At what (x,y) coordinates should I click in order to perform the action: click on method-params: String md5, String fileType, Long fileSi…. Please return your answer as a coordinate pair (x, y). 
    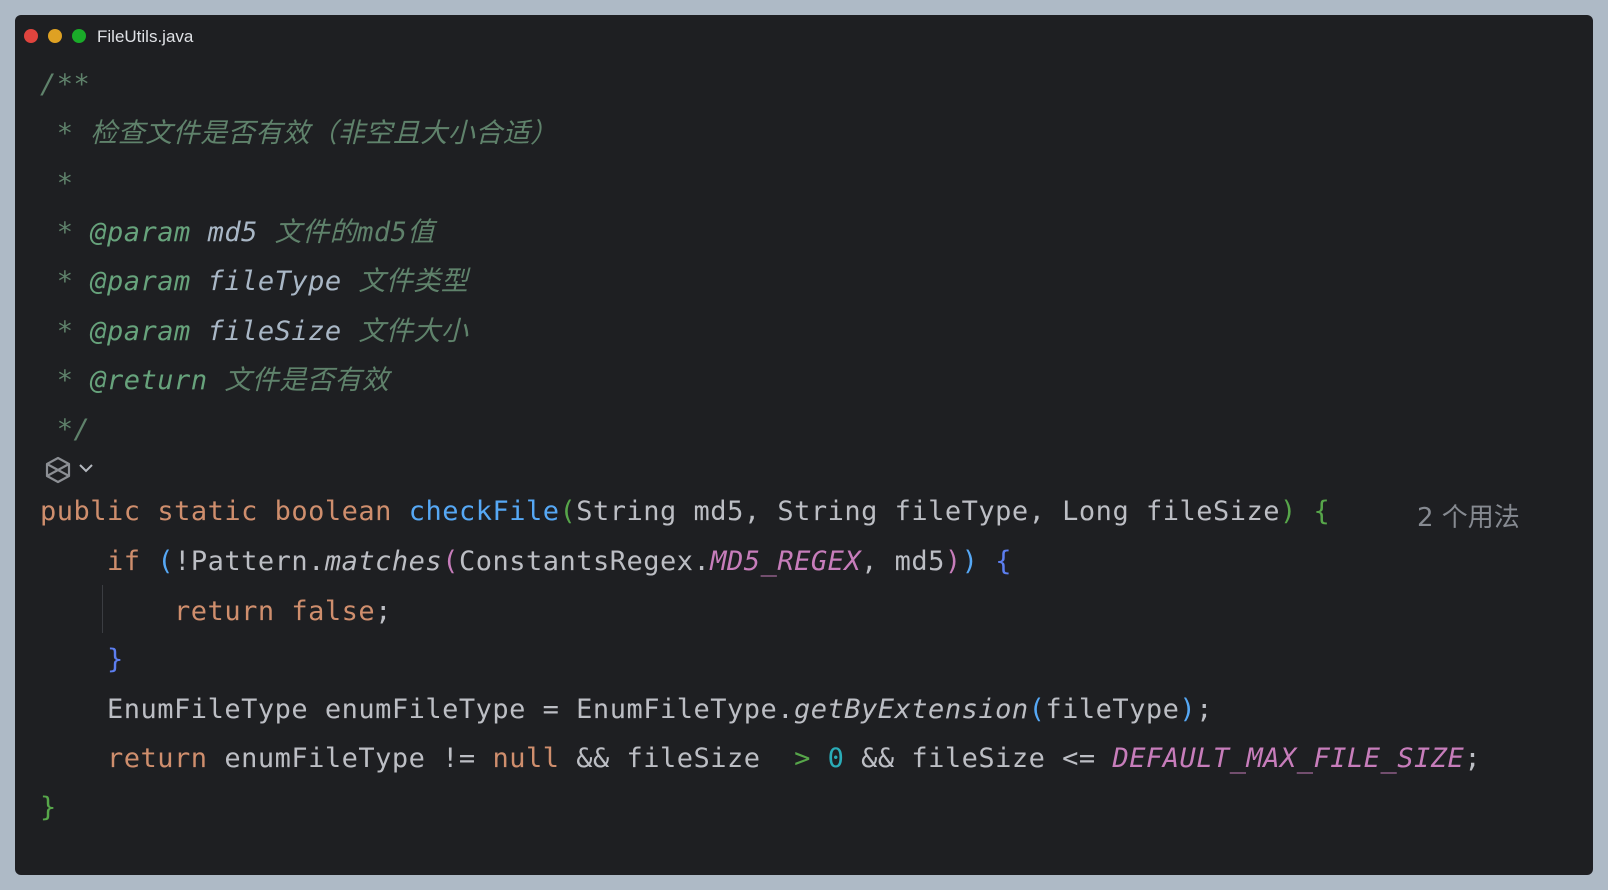
    Looking at the image, I should click on (928, 511).